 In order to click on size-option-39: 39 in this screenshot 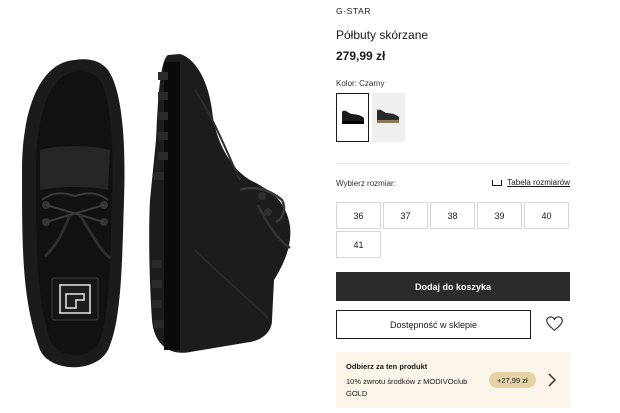, I will do `click(499, 215)`.